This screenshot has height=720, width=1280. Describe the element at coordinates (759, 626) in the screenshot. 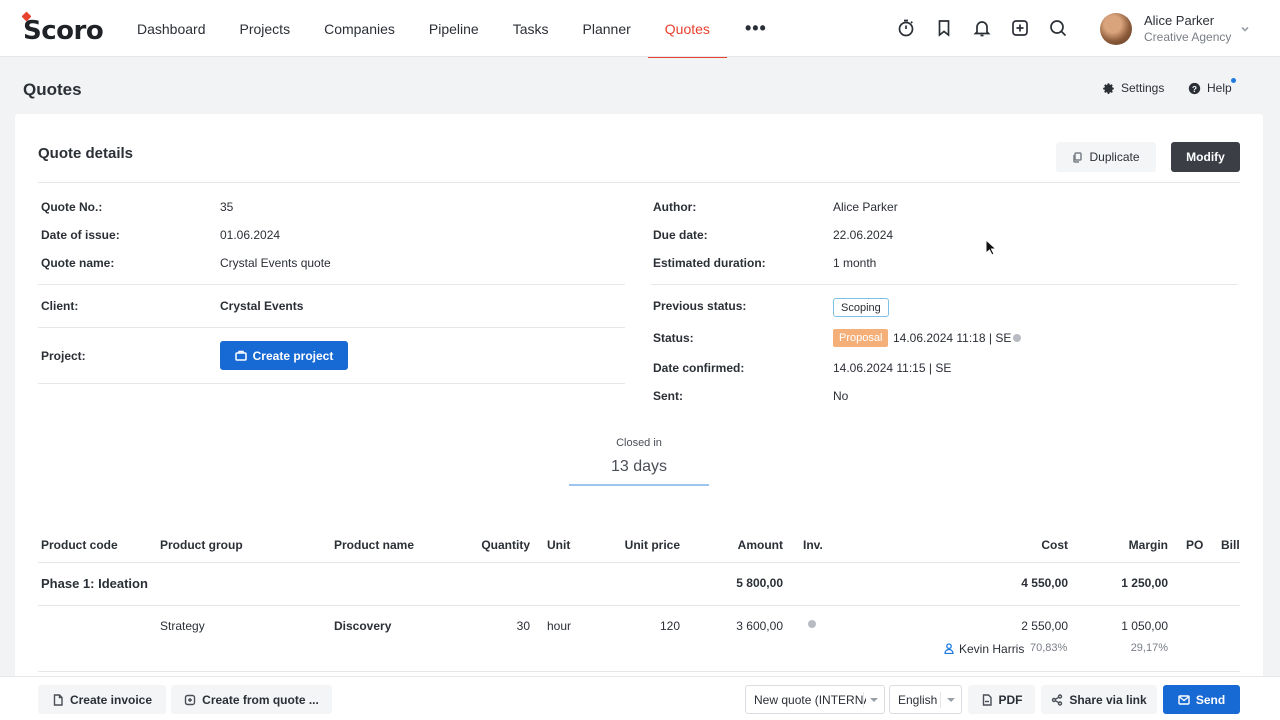

I see `row-amount: 3 600,00` at that location.